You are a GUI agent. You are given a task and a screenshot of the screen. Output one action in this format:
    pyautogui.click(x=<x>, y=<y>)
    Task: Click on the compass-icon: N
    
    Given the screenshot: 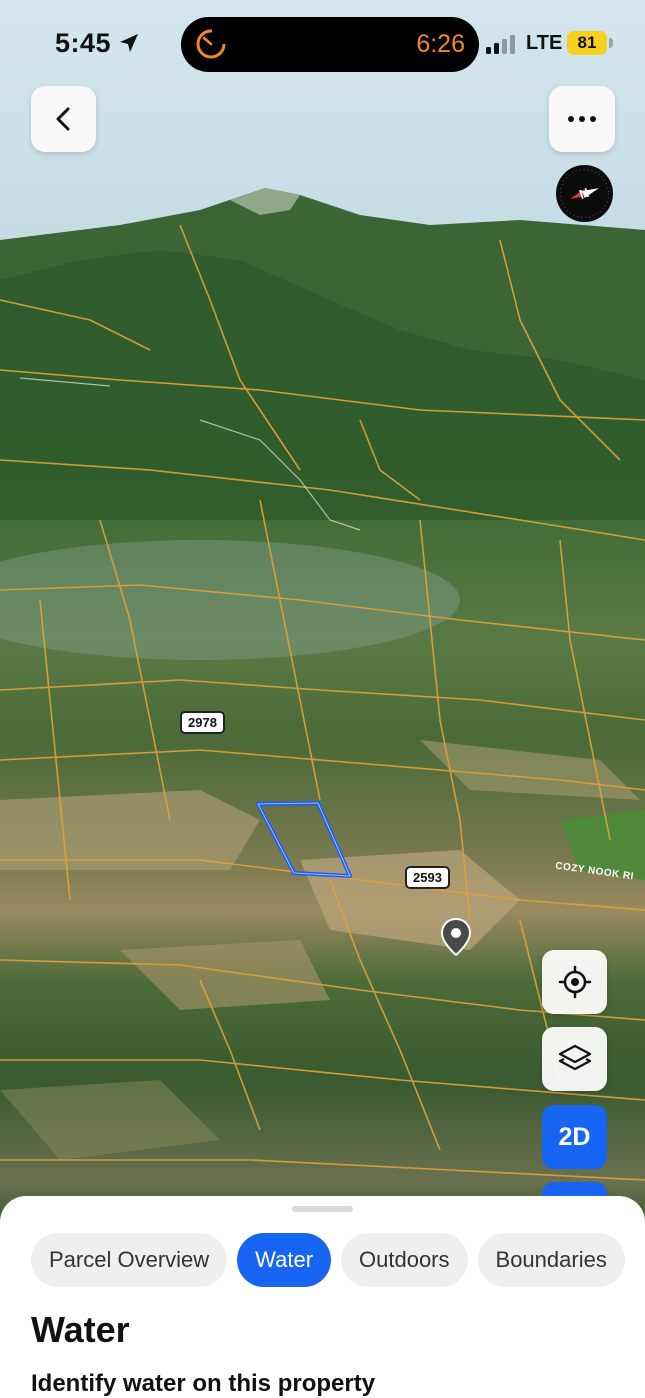 What is the action you would take?
    pyautogui.click(x=584, y=193)
    